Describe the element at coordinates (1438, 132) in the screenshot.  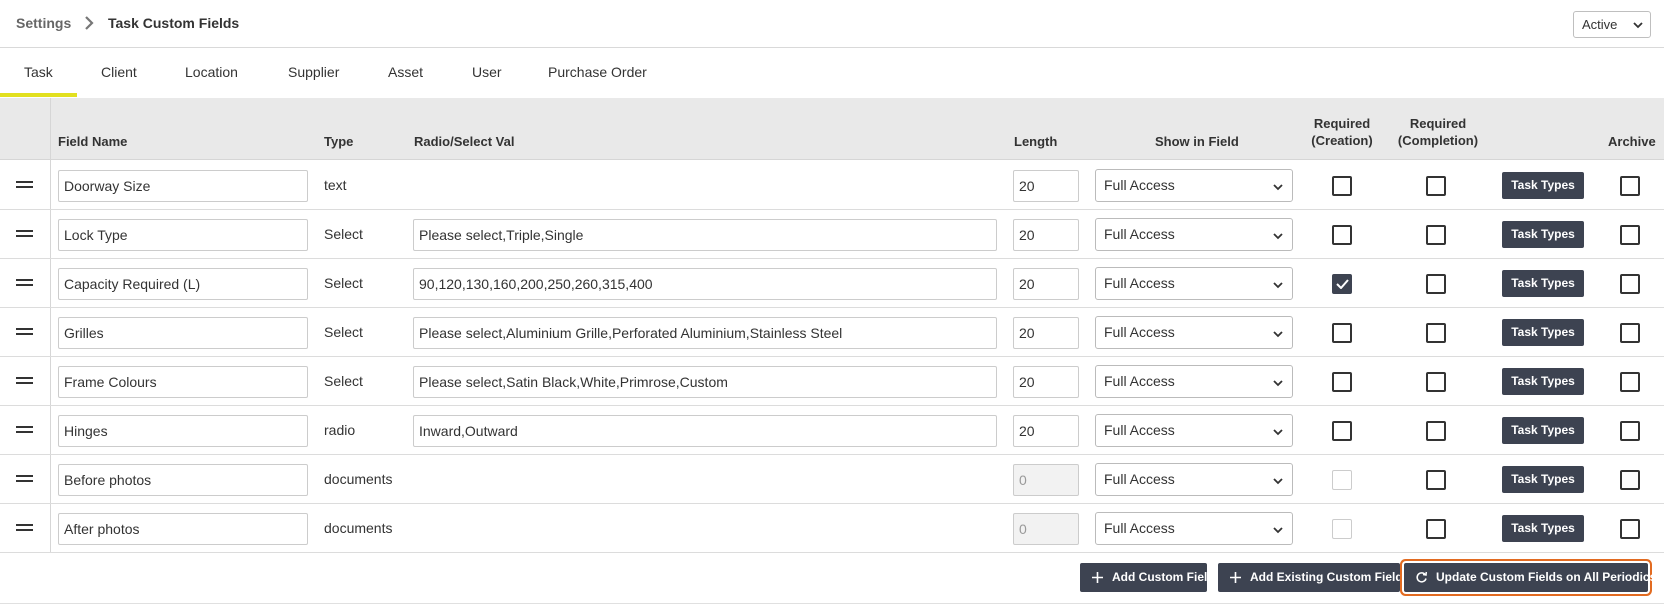
I see `column-header-required-completion: Required (Completion)` at that location.